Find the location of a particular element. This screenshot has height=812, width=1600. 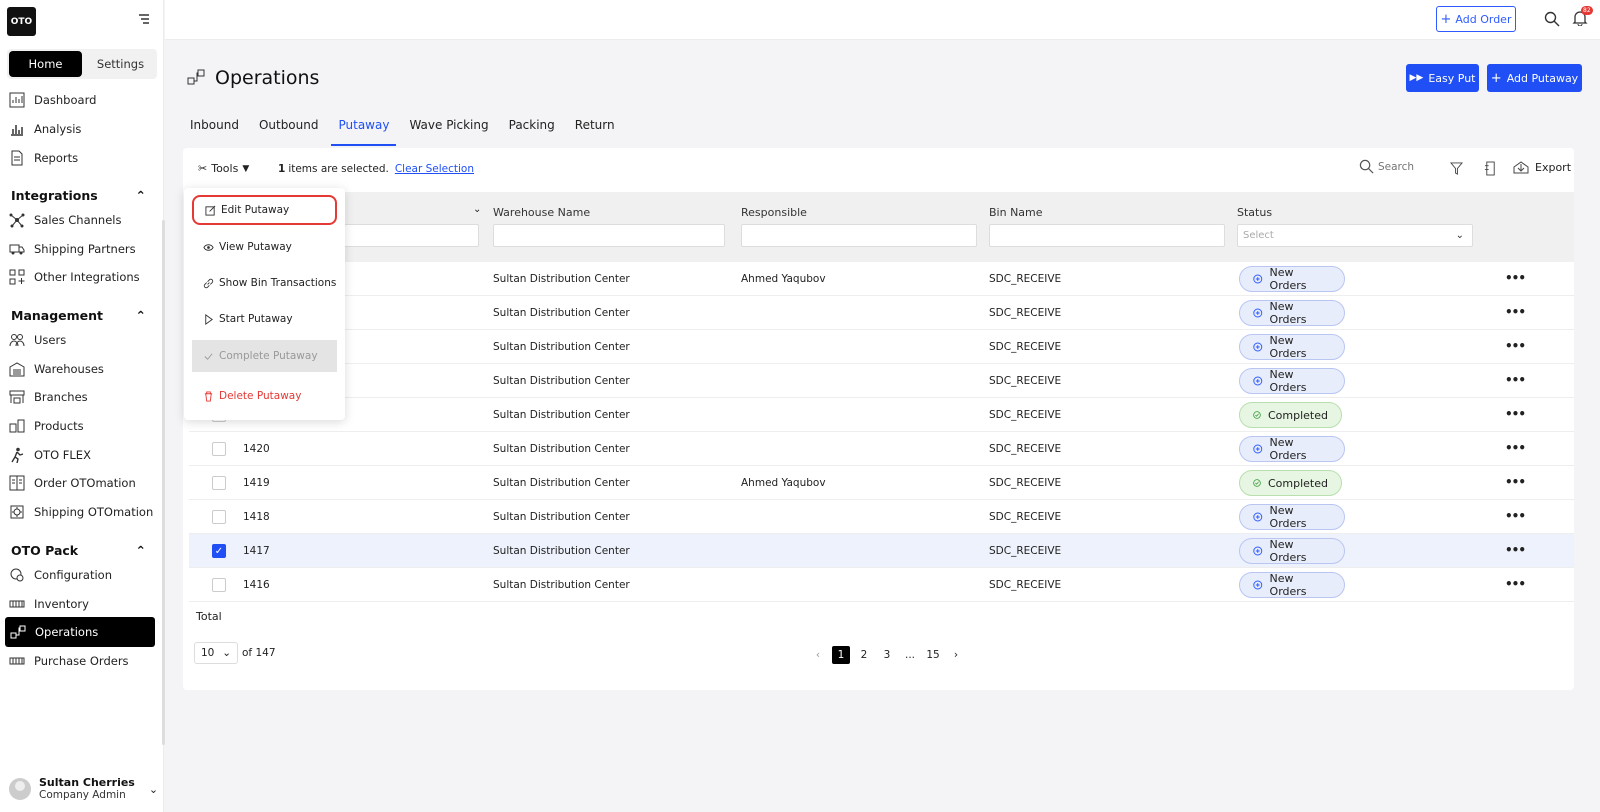

menu-delete-putaway: Delete Putaway is located at coordinates (264, 396).